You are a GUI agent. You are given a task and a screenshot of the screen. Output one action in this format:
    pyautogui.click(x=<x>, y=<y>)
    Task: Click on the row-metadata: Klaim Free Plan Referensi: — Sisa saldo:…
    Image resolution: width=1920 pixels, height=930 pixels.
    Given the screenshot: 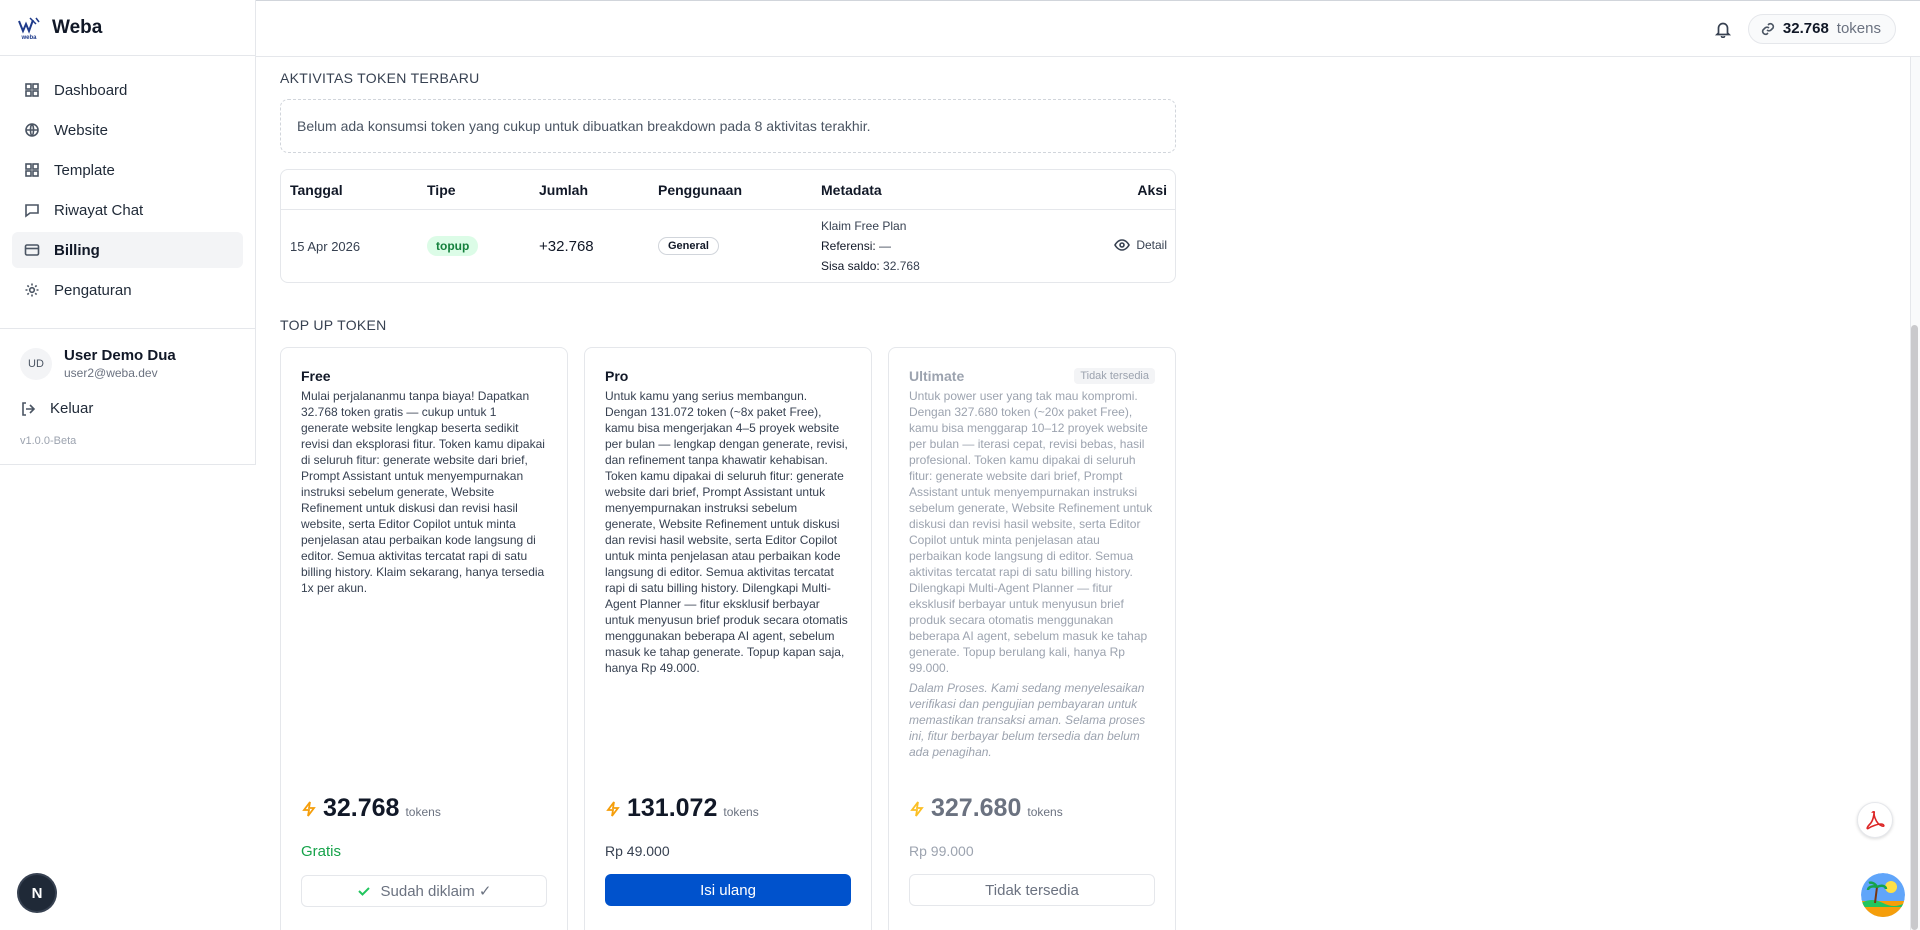 What is the action you would take?
    pyautogui.click(x=944, y=246)
    